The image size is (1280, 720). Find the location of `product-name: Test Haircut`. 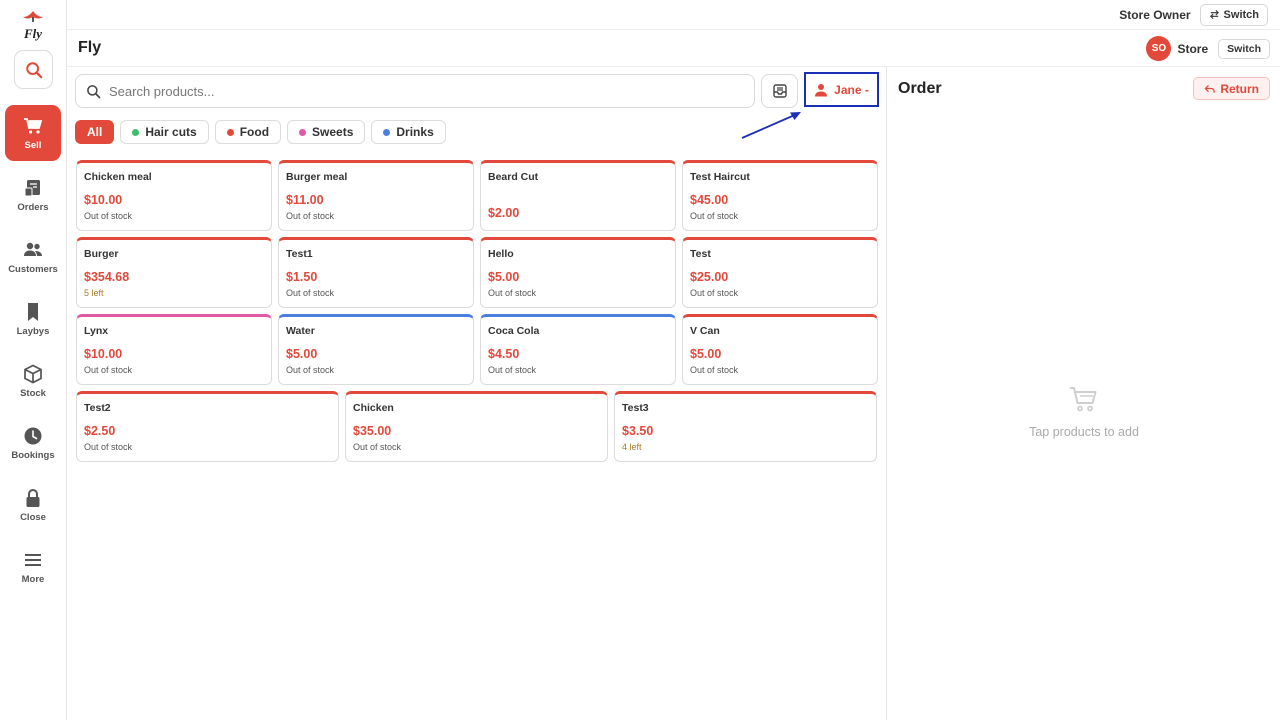

product-name: Test Haircut is located at coordinates (720, 177).